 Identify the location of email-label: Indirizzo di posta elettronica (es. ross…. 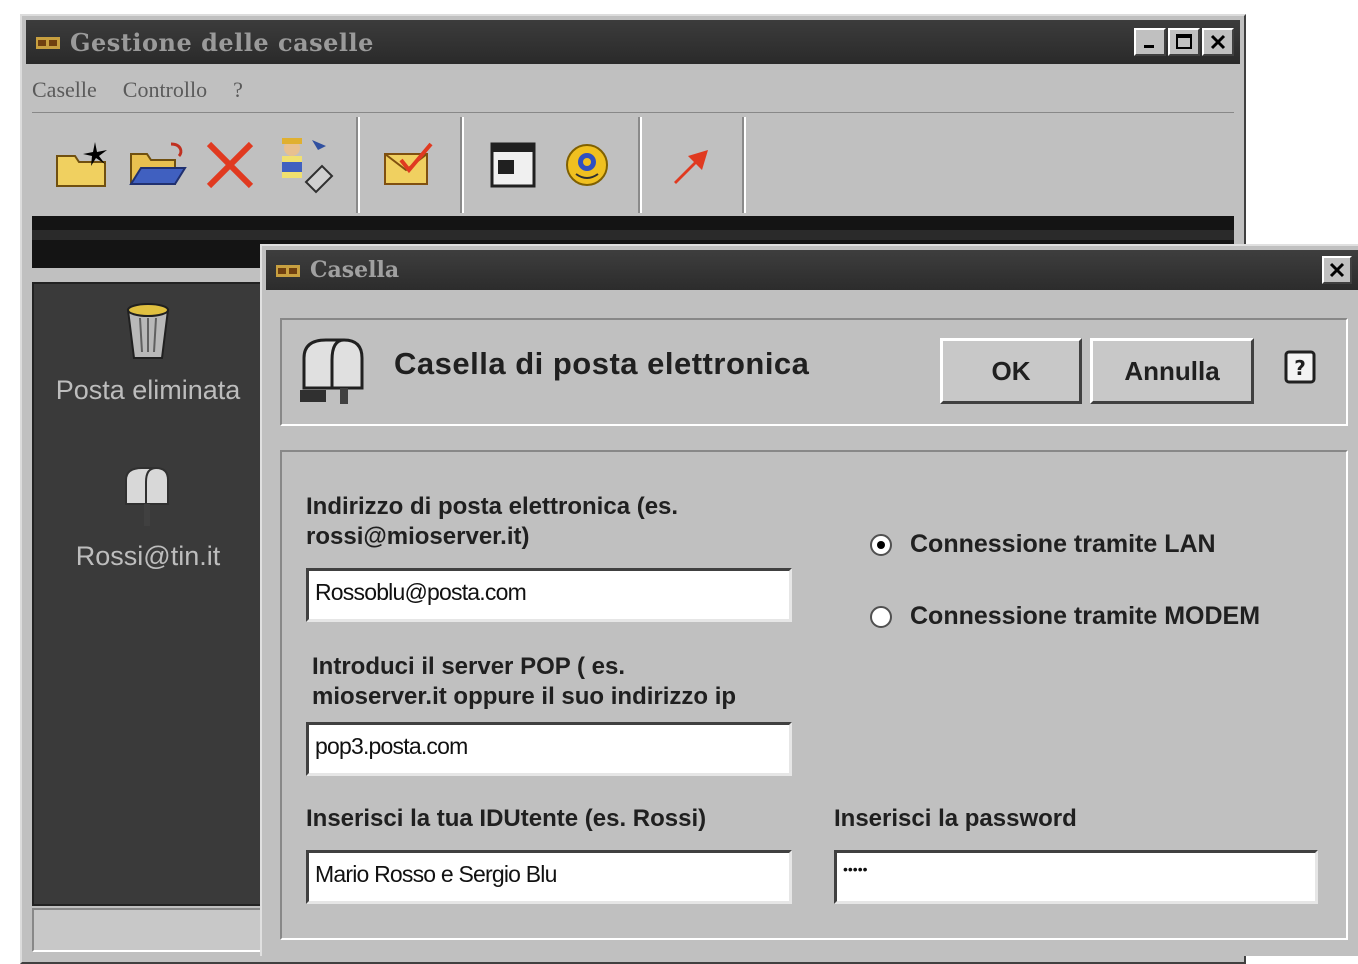
(492, 522).